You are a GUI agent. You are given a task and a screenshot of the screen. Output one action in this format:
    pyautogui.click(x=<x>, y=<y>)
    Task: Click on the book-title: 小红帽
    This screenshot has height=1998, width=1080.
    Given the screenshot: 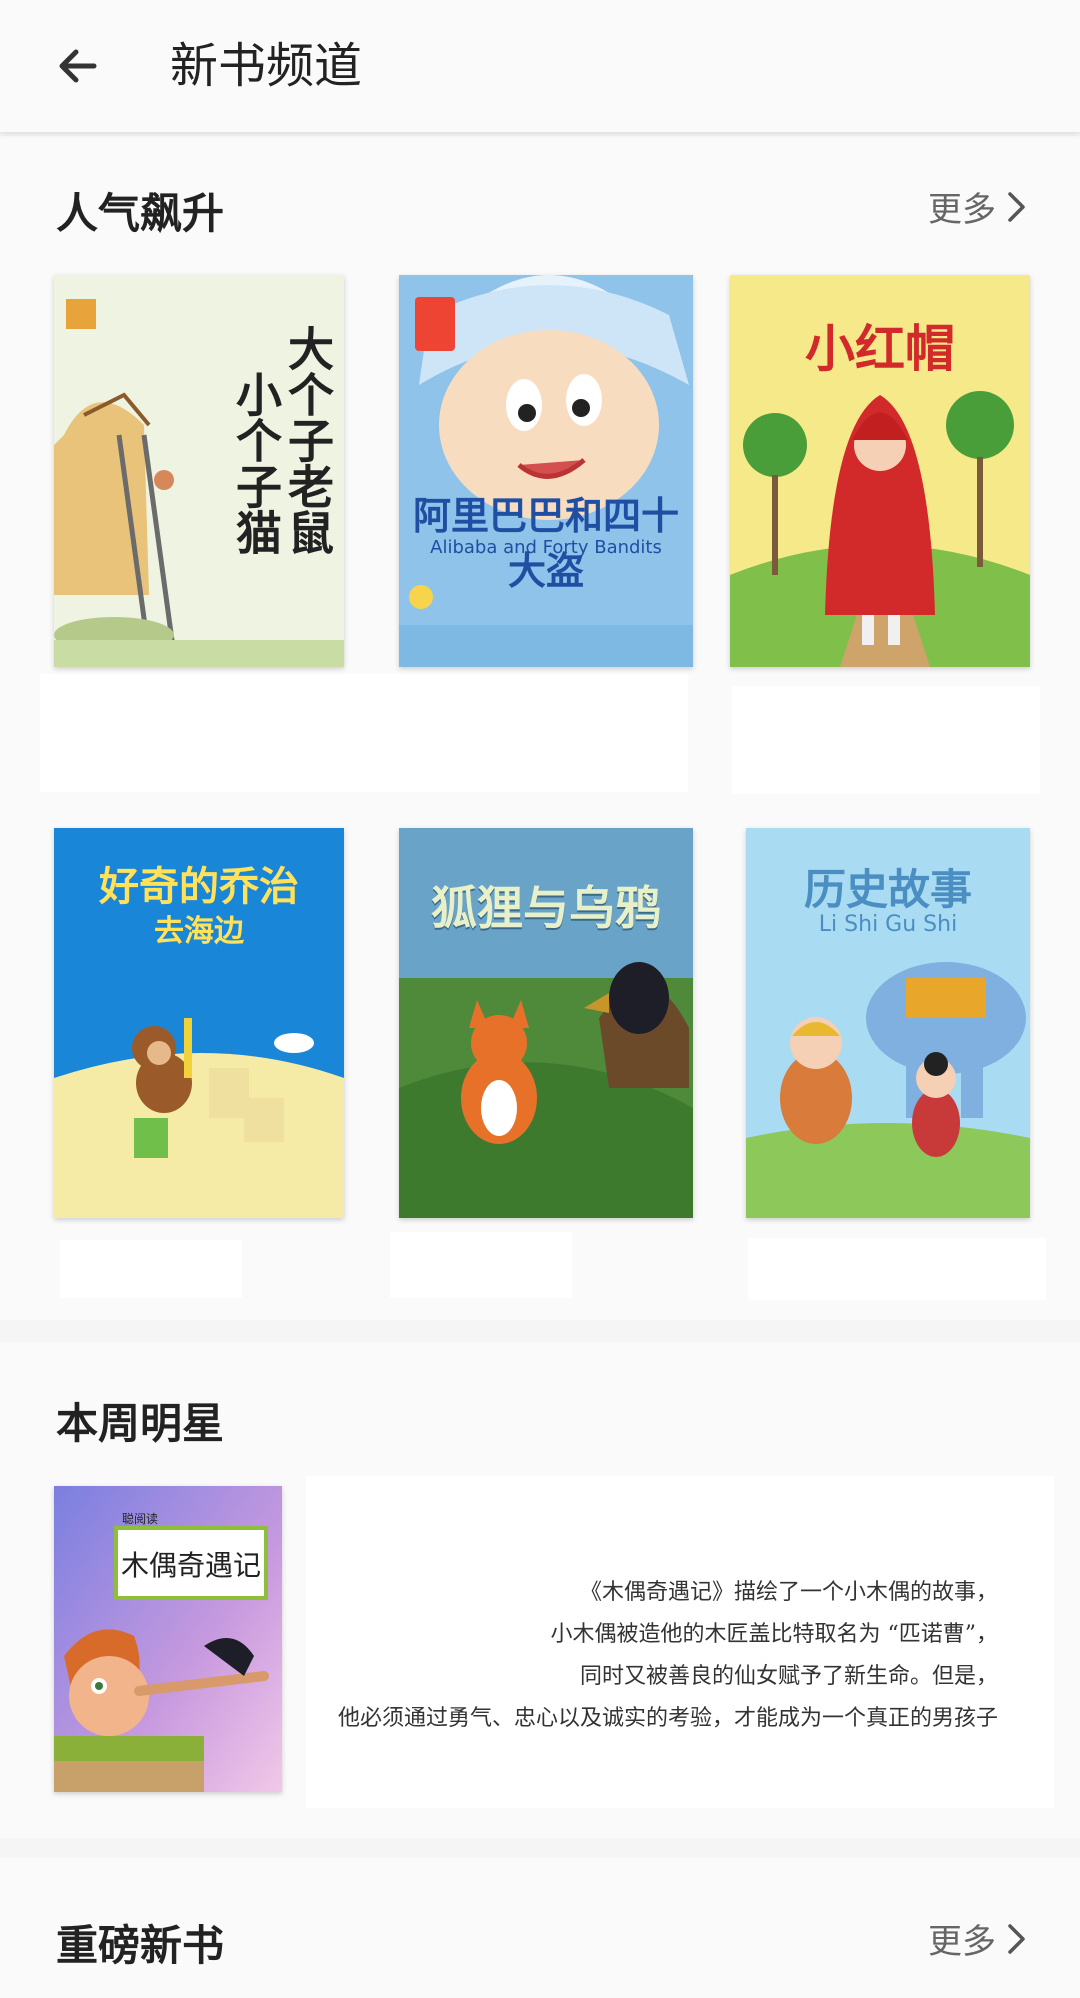 What is the action you would take?
    pyautogui.click(x=880, y=349)
    